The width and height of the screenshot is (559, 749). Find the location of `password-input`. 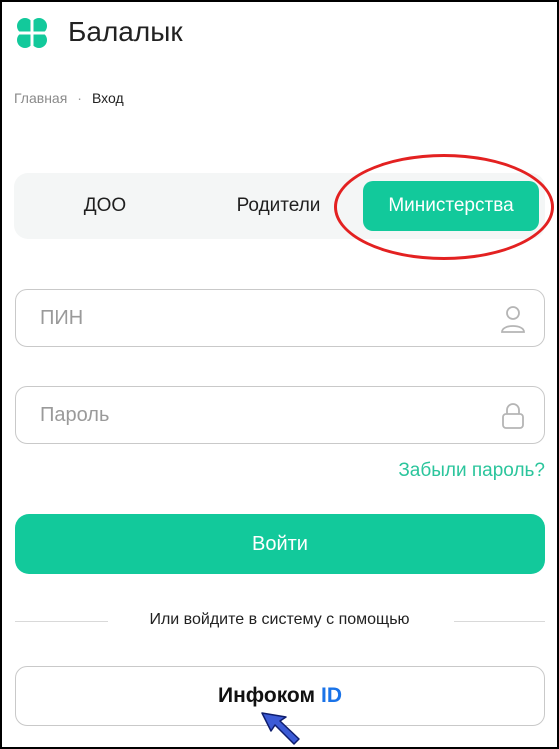

password-input is located at coordinates (260, 415).